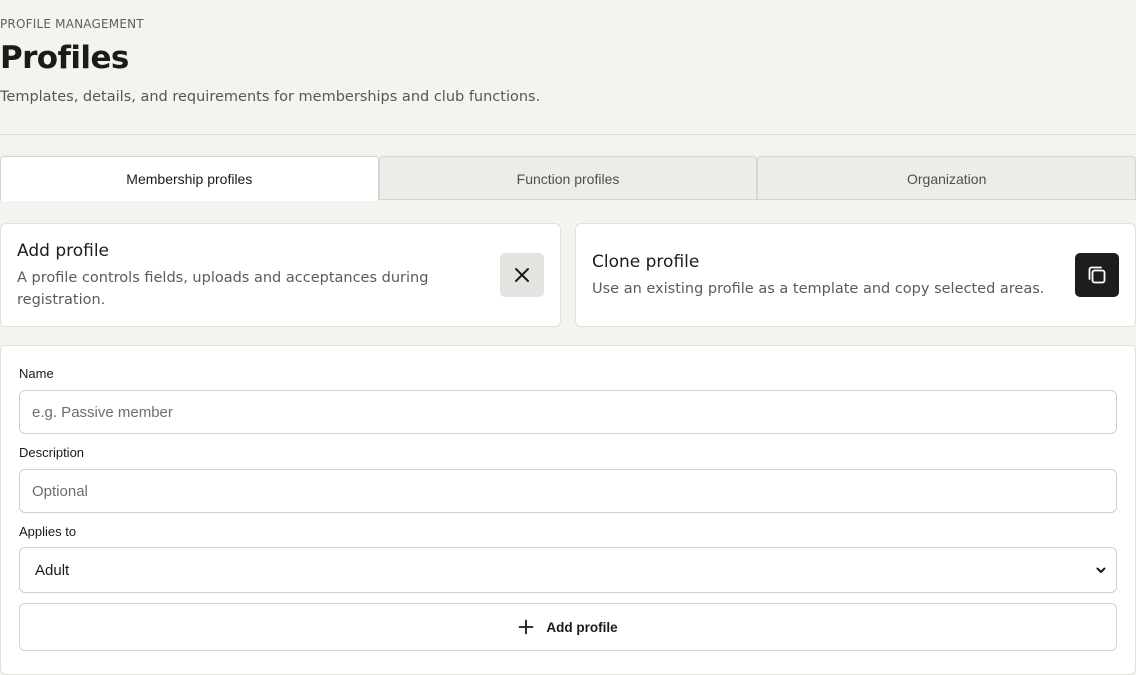  I want to click on close-add-profile-button, so click(522, 275).